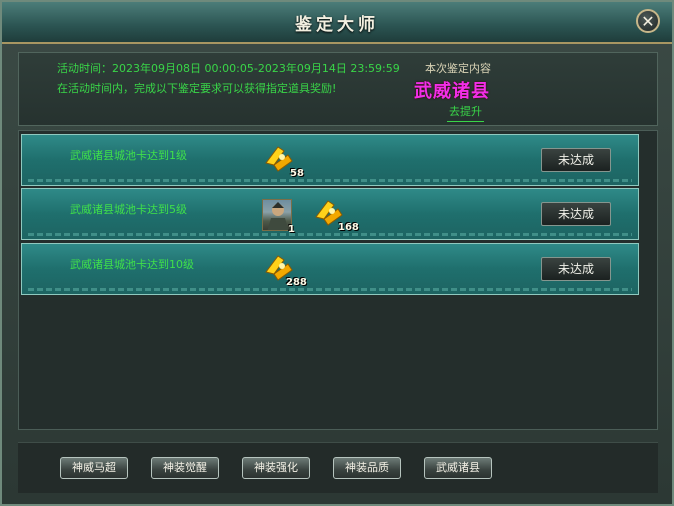 The height and width of the screenshot is (506, 674). What do you see at coordinates (458, 68) in the screenshot?
I see `appraisal-content-label: 本次鉴定内容` at bounding box center [458, 68].